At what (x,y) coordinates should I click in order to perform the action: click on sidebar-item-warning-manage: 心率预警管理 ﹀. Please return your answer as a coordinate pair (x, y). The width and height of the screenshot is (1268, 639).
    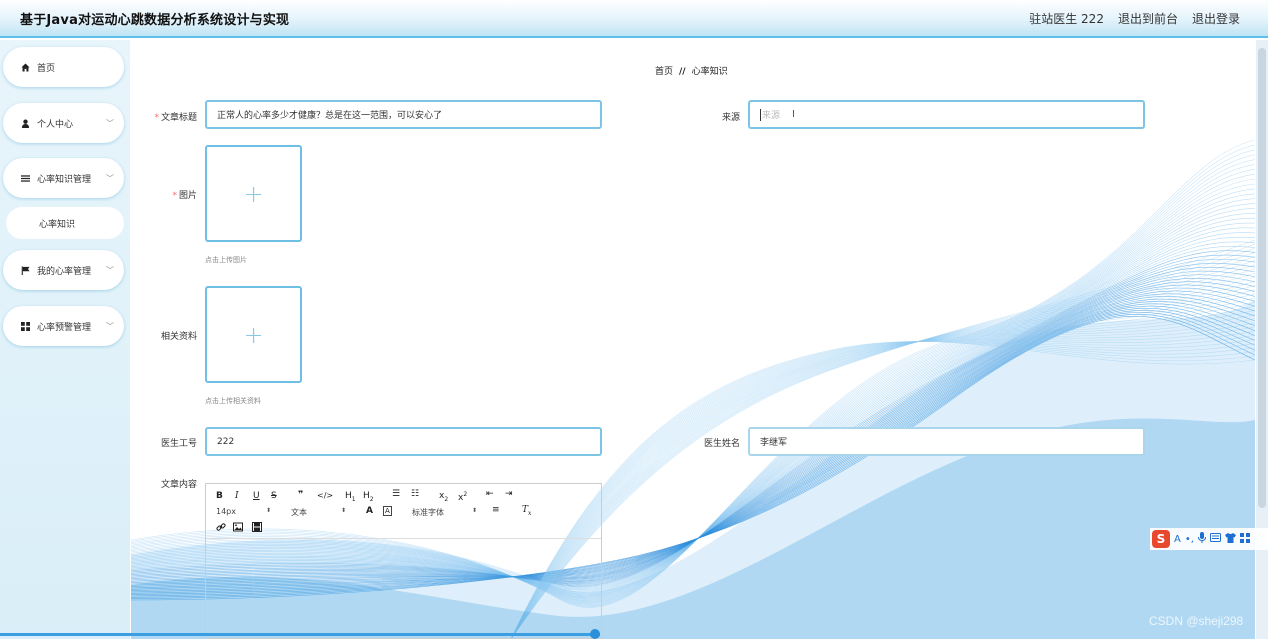
    Looking at the image, I should click on (63, 326).